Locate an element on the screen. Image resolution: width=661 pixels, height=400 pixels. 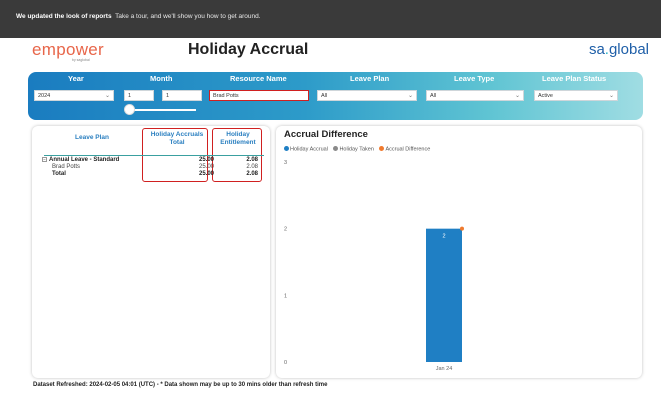
empower-logo-sub: by saglobal is located at coordinates (81, 60).